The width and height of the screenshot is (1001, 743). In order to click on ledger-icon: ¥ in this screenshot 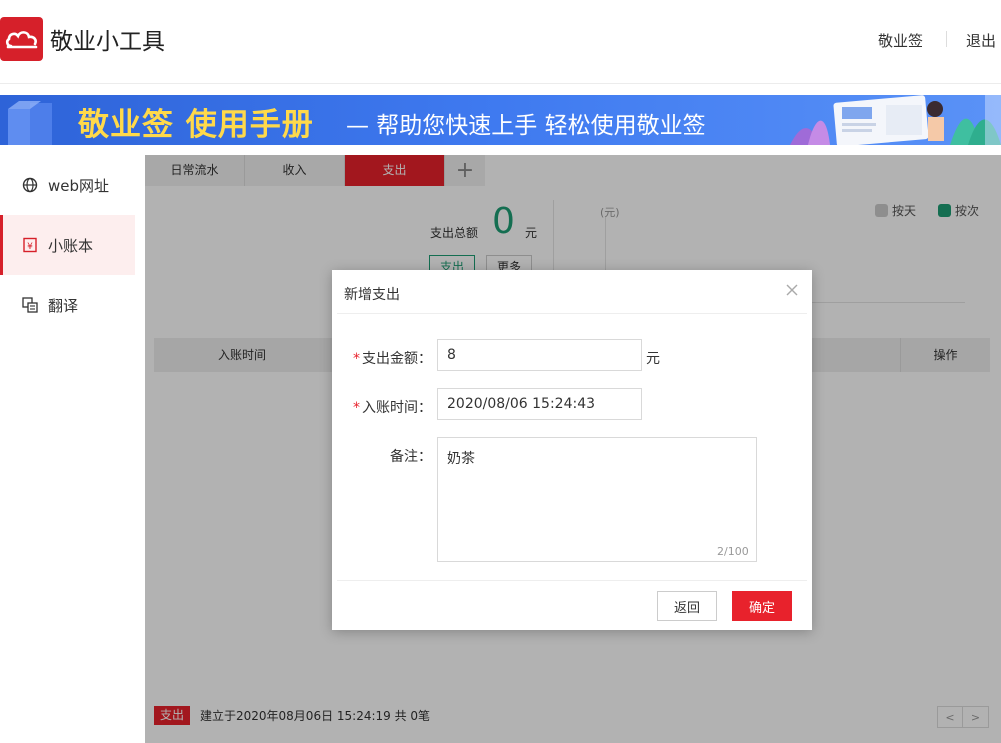, I will do `click(30, 245)`.